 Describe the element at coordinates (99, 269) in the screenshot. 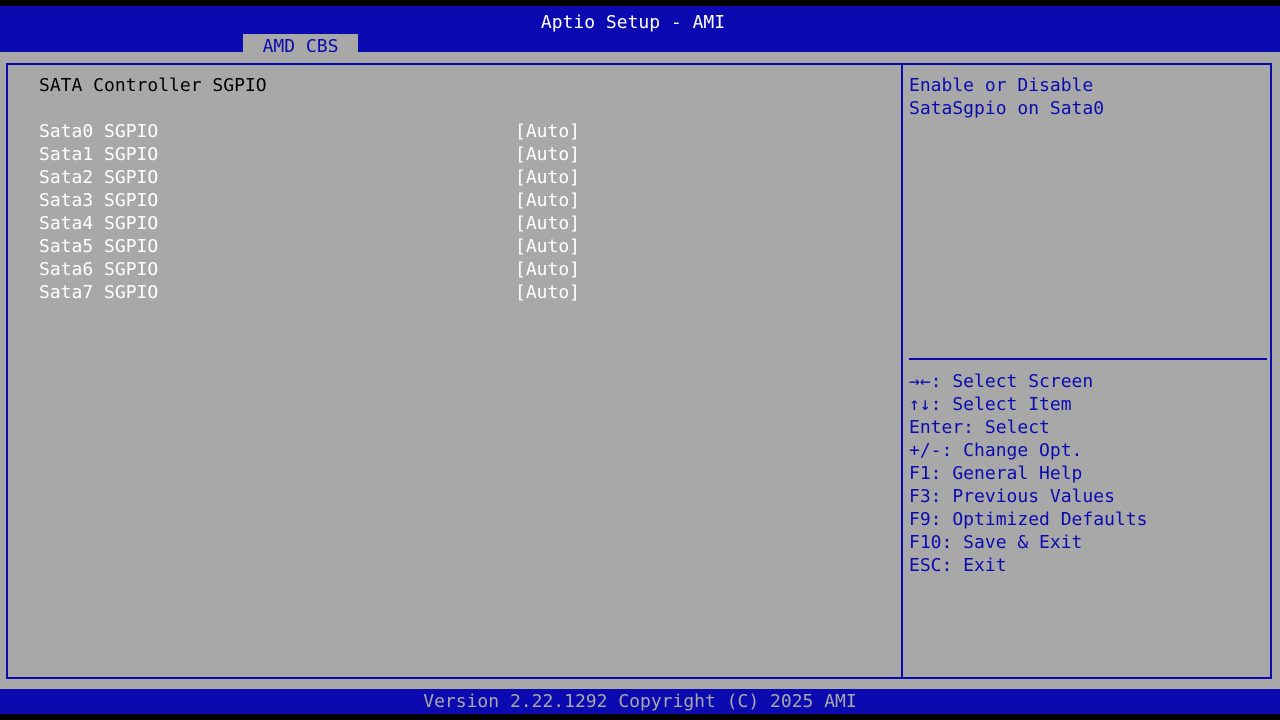

I see `setting-label: Sata6 SGPIO` at that location.